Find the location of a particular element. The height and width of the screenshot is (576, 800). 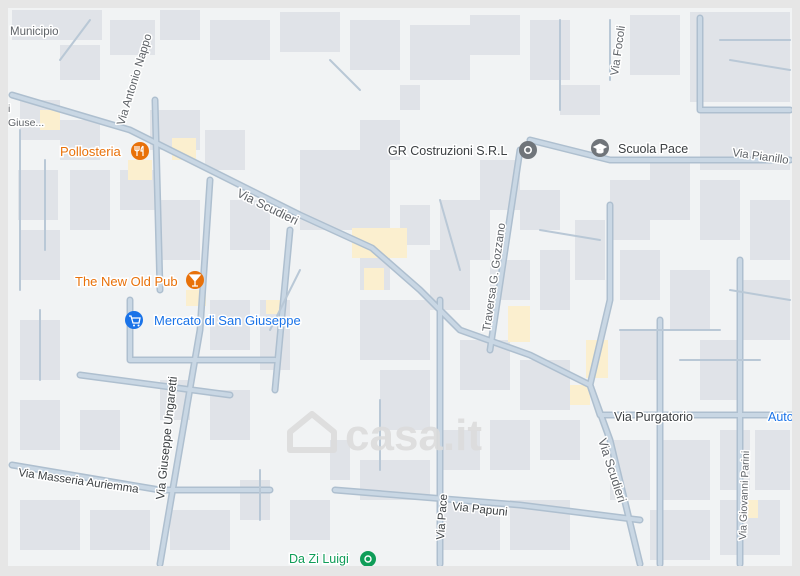

poi-label: GR Costruzioni S.R.L is located at coordinates (448, 151).